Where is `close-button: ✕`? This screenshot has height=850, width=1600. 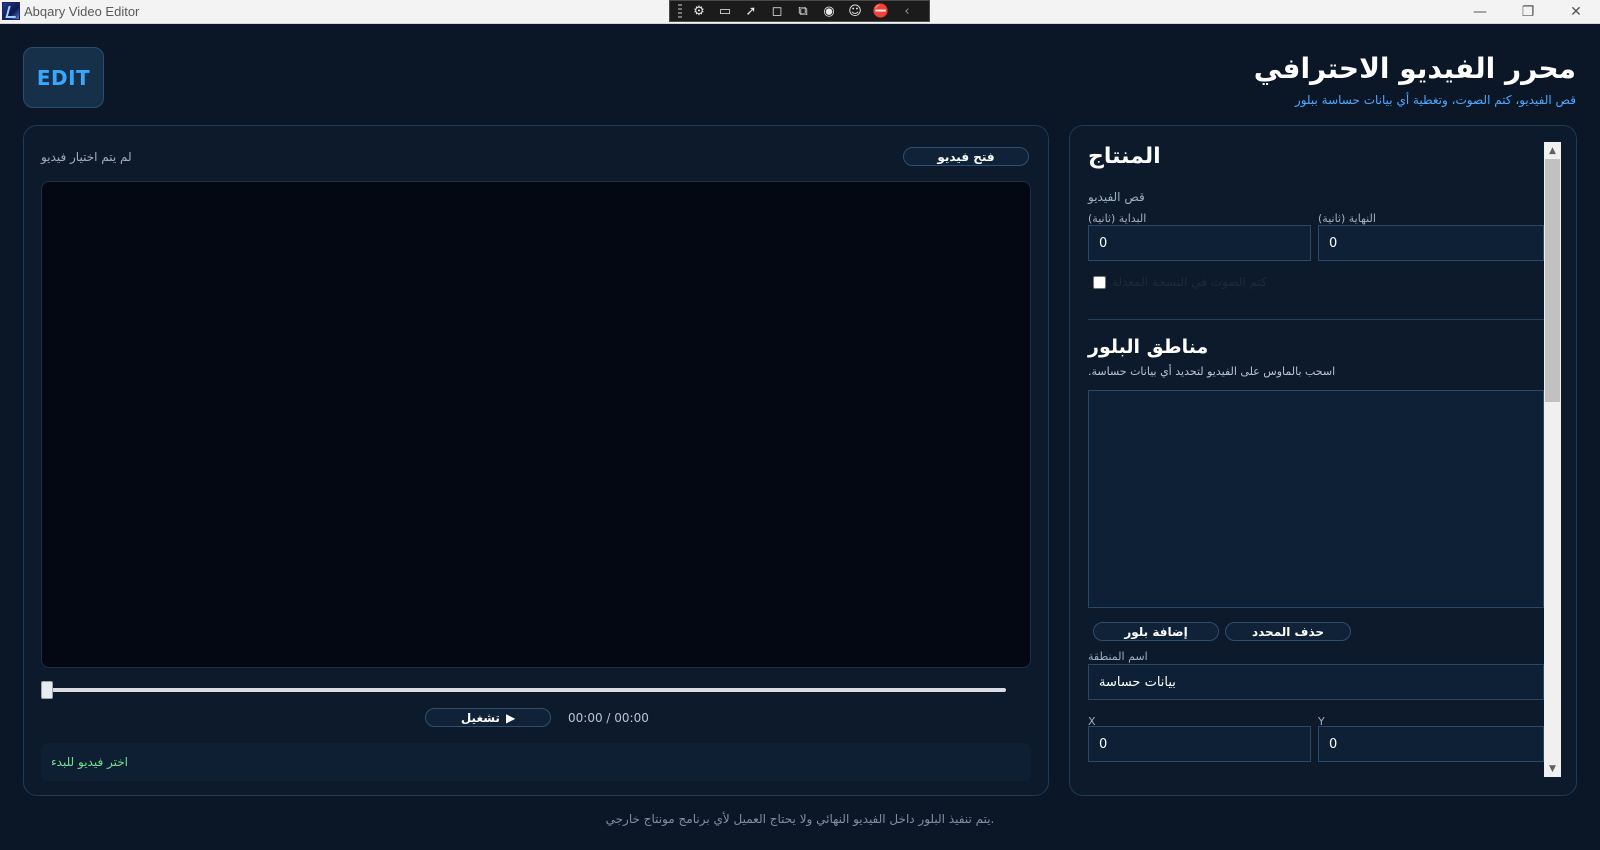
close-button: ✕ is located at coordinates (1576, 12).